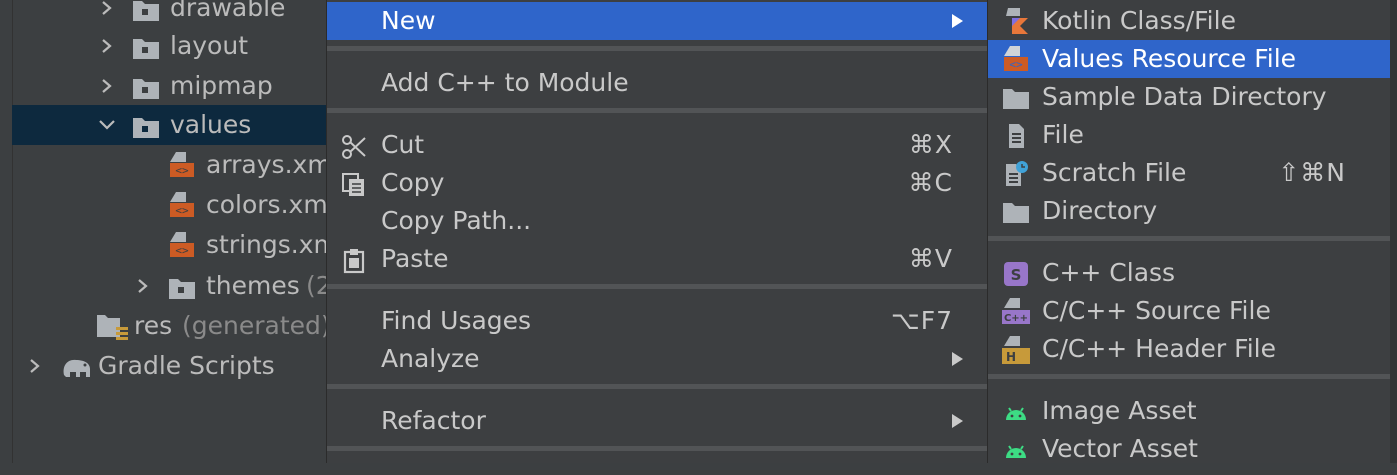  I want to click on cpp-header-file-icon: H, so click(1016, 350).